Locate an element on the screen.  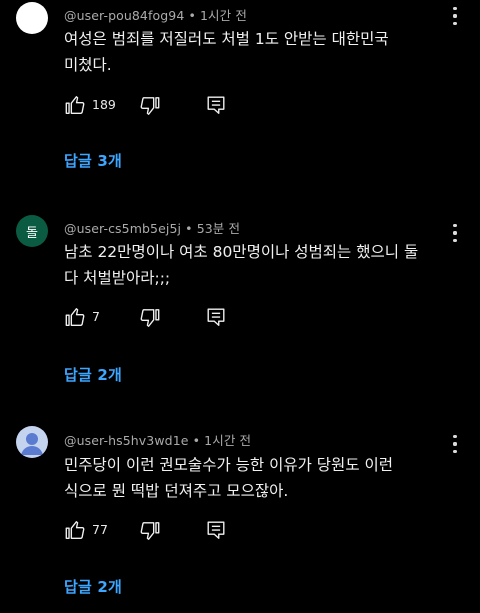
username: @user-pou84fog94 is located at coordinates (124, 15).